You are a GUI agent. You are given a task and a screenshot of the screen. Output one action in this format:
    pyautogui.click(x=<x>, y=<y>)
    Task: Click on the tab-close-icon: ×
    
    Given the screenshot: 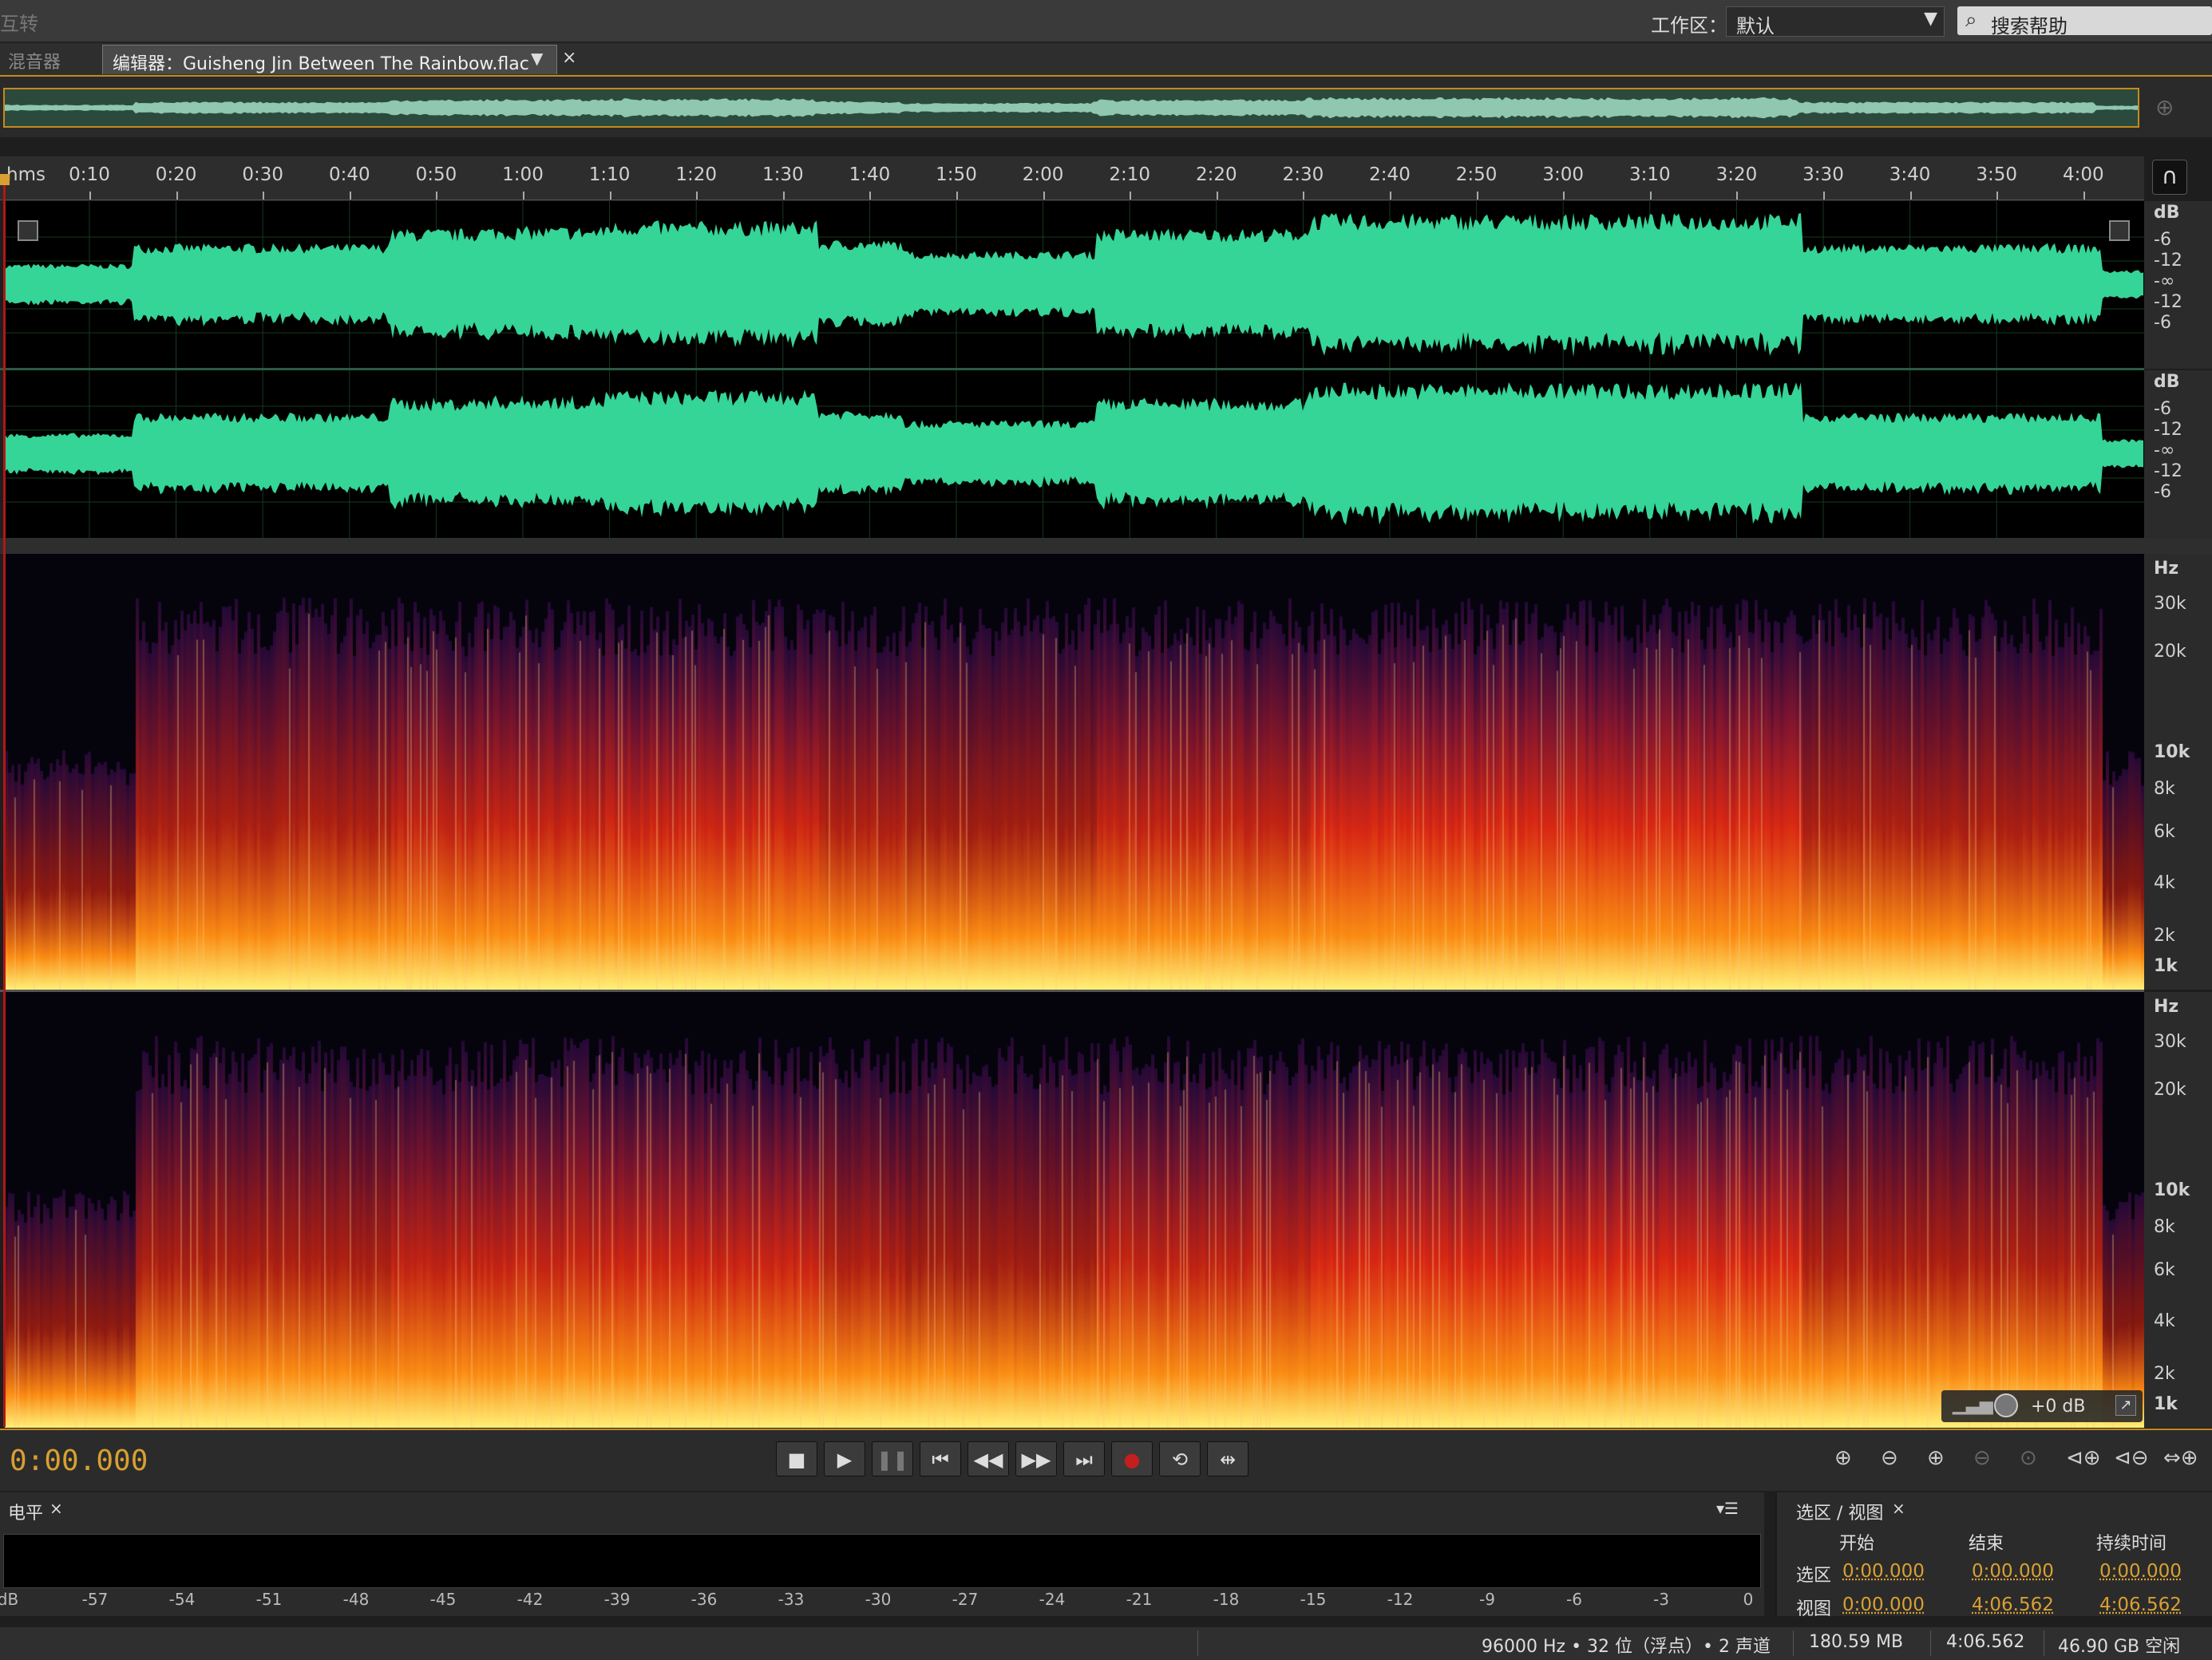 What is the action you would take?
    pyautogui.click(x=569, y=58)
    